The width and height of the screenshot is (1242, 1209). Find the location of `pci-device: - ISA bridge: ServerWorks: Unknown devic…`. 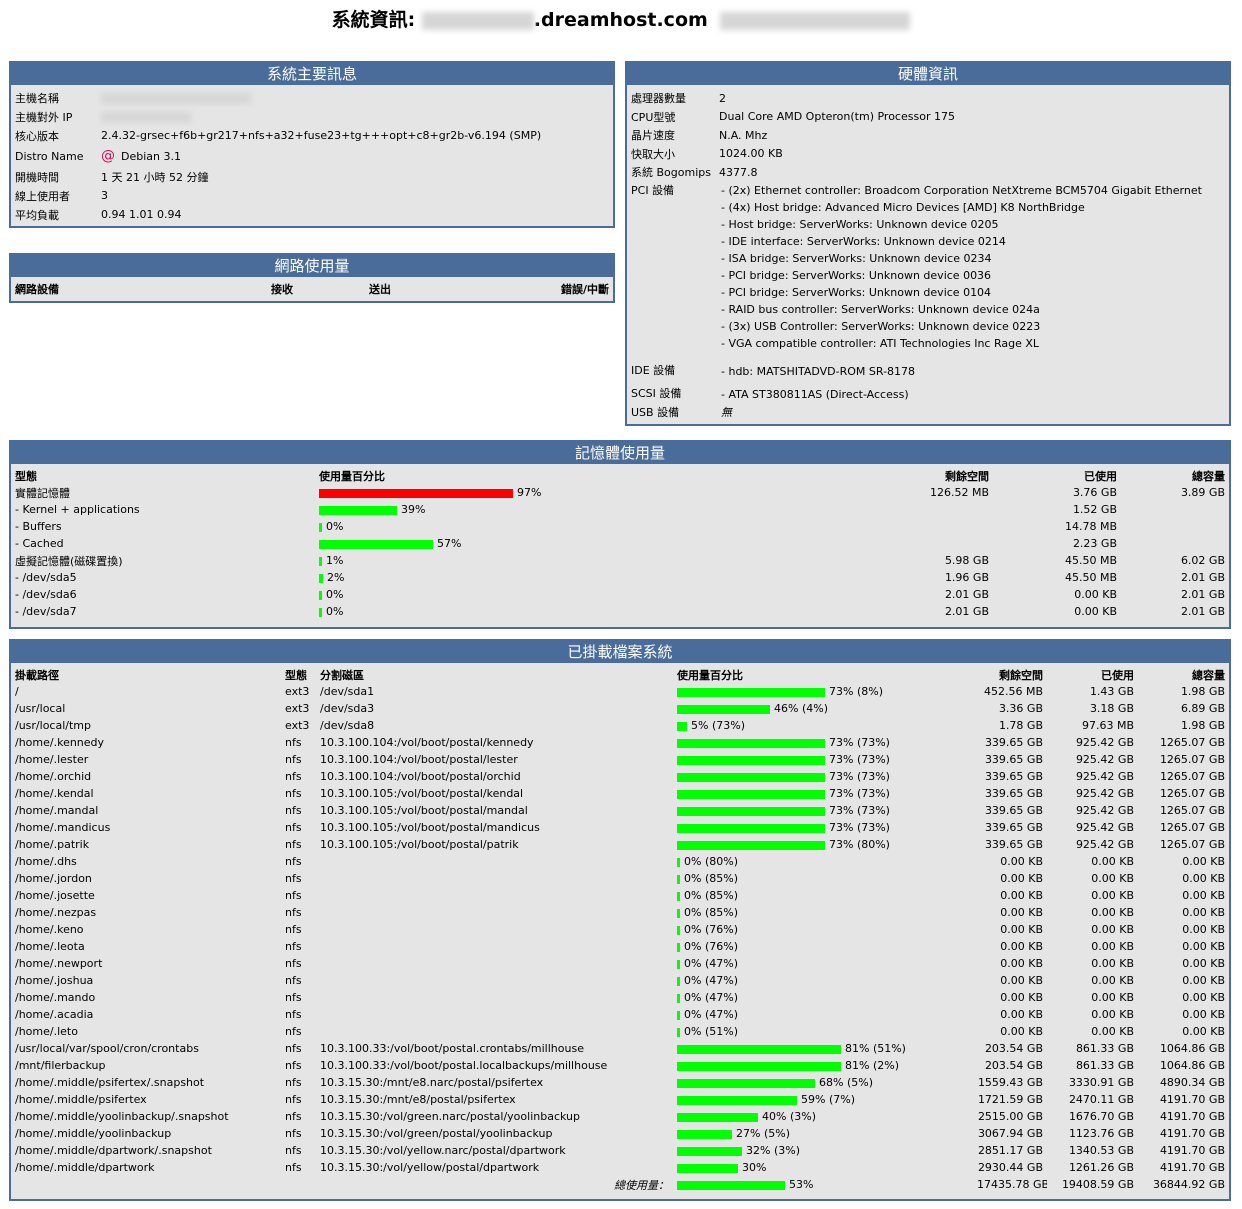

pci-device: - ISA bridge: ServerWorks: Unknown devic… is located at coordinates (856, 258).